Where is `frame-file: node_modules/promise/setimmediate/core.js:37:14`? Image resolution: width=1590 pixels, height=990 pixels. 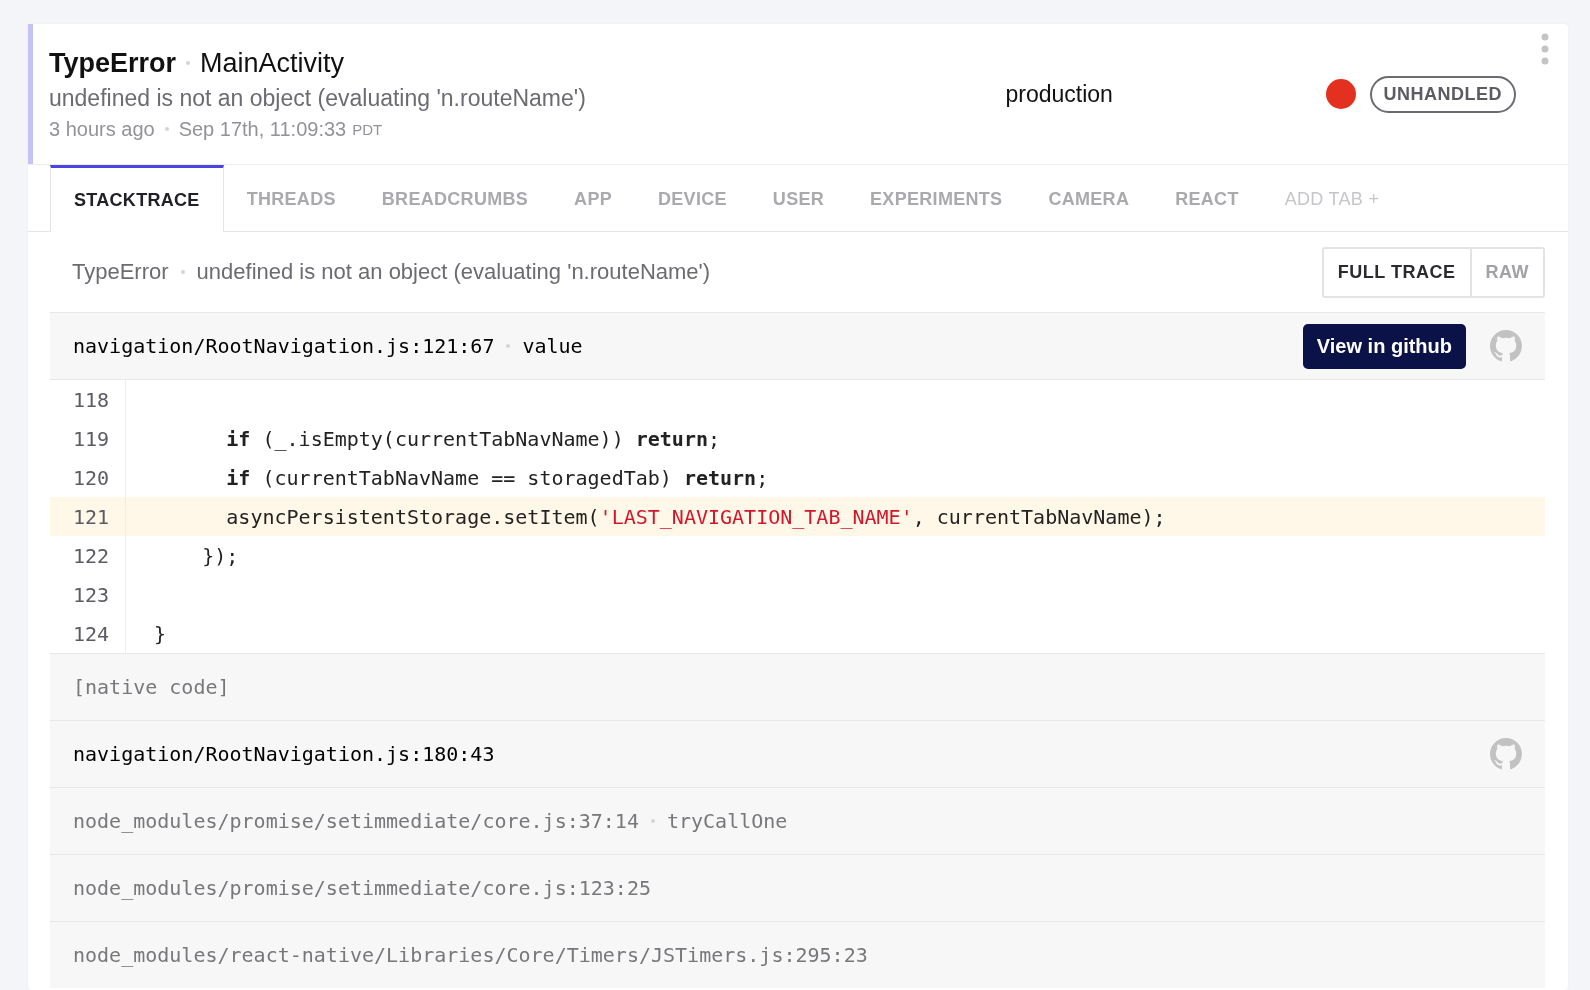 frame-file: node_modules/promise/setimmediate/core.js:37:14 is located at coordinates (356, 821).